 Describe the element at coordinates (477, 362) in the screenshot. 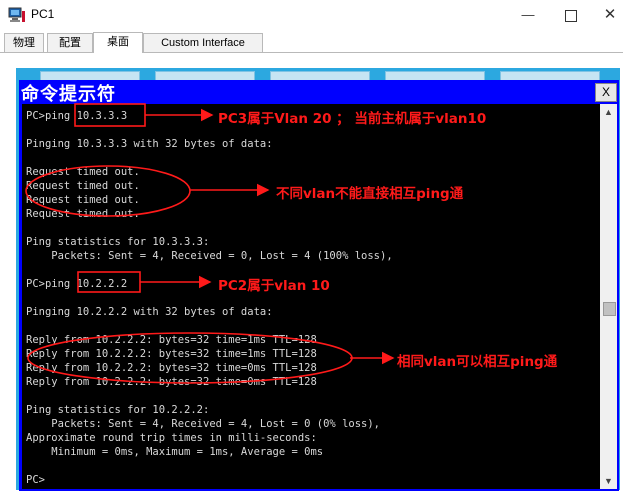

I see `annotation-same-vlan: 相同vlan可以相互ping通` at that location.